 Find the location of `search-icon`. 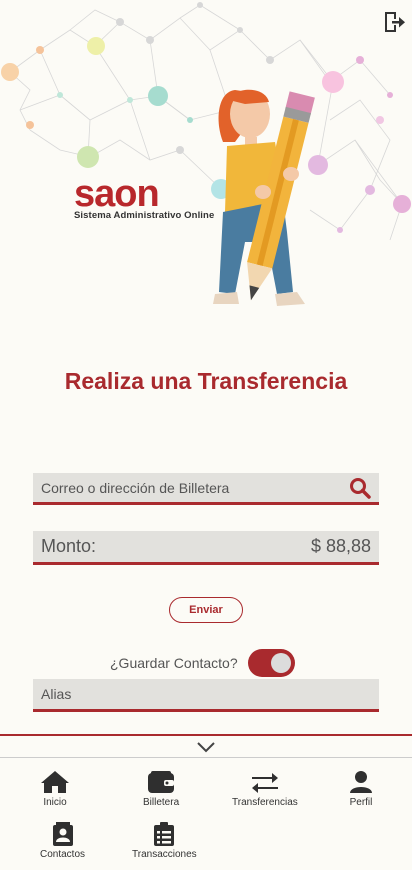

search-icon is located at coordinates (360, 488).